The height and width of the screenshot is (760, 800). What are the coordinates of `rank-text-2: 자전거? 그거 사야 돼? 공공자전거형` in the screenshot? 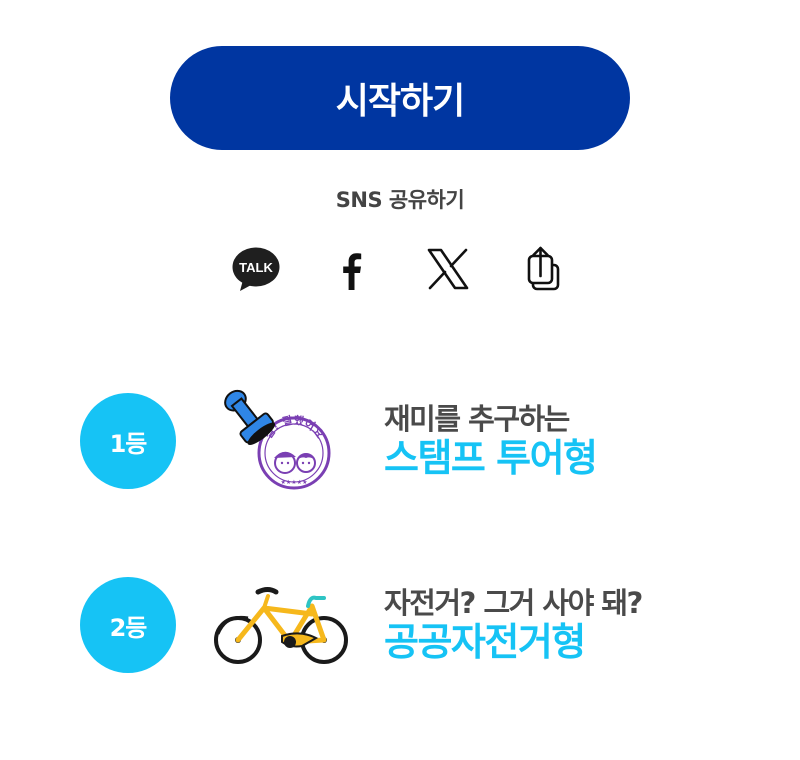 It's located at (513, 625).